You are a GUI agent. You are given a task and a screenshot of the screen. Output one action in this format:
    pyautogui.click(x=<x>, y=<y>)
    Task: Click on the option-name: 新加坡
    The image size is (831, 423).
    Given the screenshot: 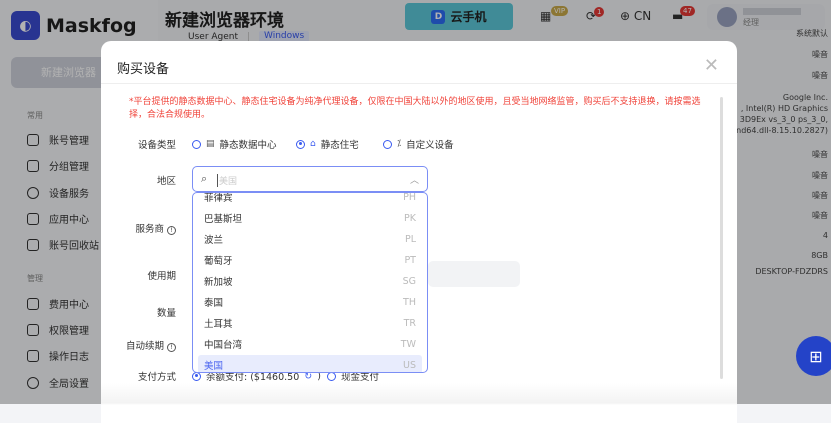 What is the action you would take?
    pyautogui.click(x=218, y=282)
    